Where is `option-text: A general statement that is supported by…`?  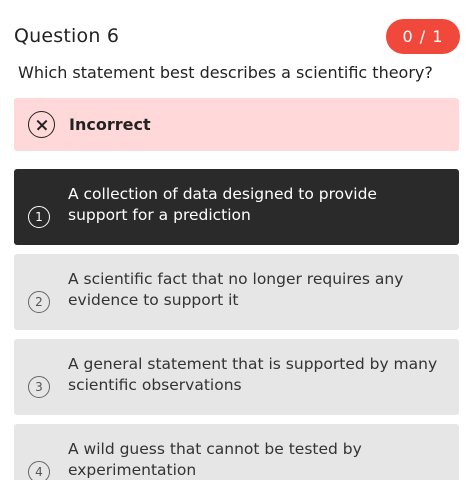
option-text: A general statement that is supported by… is located at coordinates (253, 374).